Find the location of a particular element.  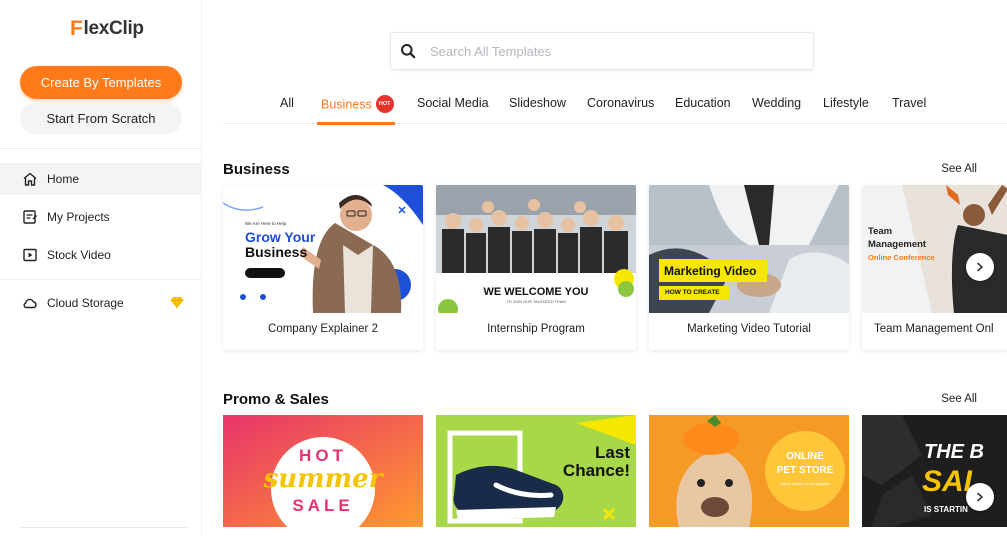

flexclip-logo: FlexClip is located at coordinates (107, 29).